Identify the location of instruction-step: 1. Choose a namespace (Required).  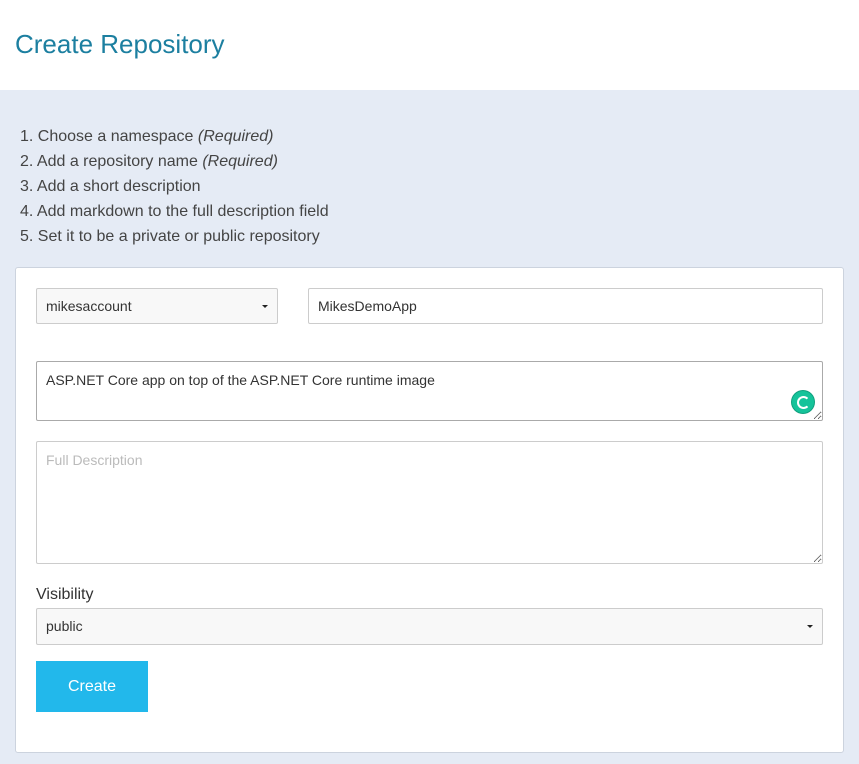
(147, 136).